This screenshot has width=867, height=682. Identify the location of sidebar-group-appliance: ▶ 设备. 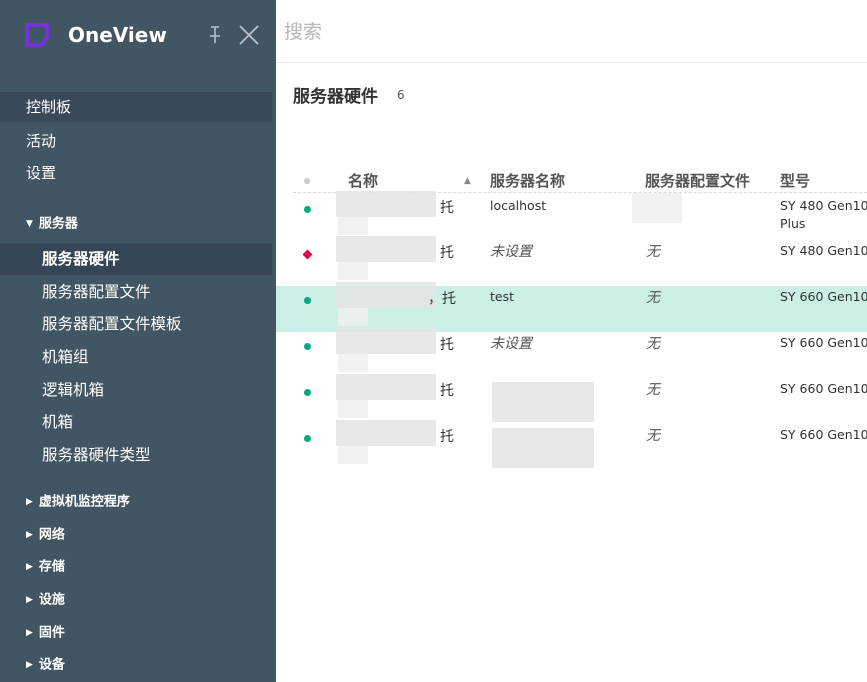
(136, 665).